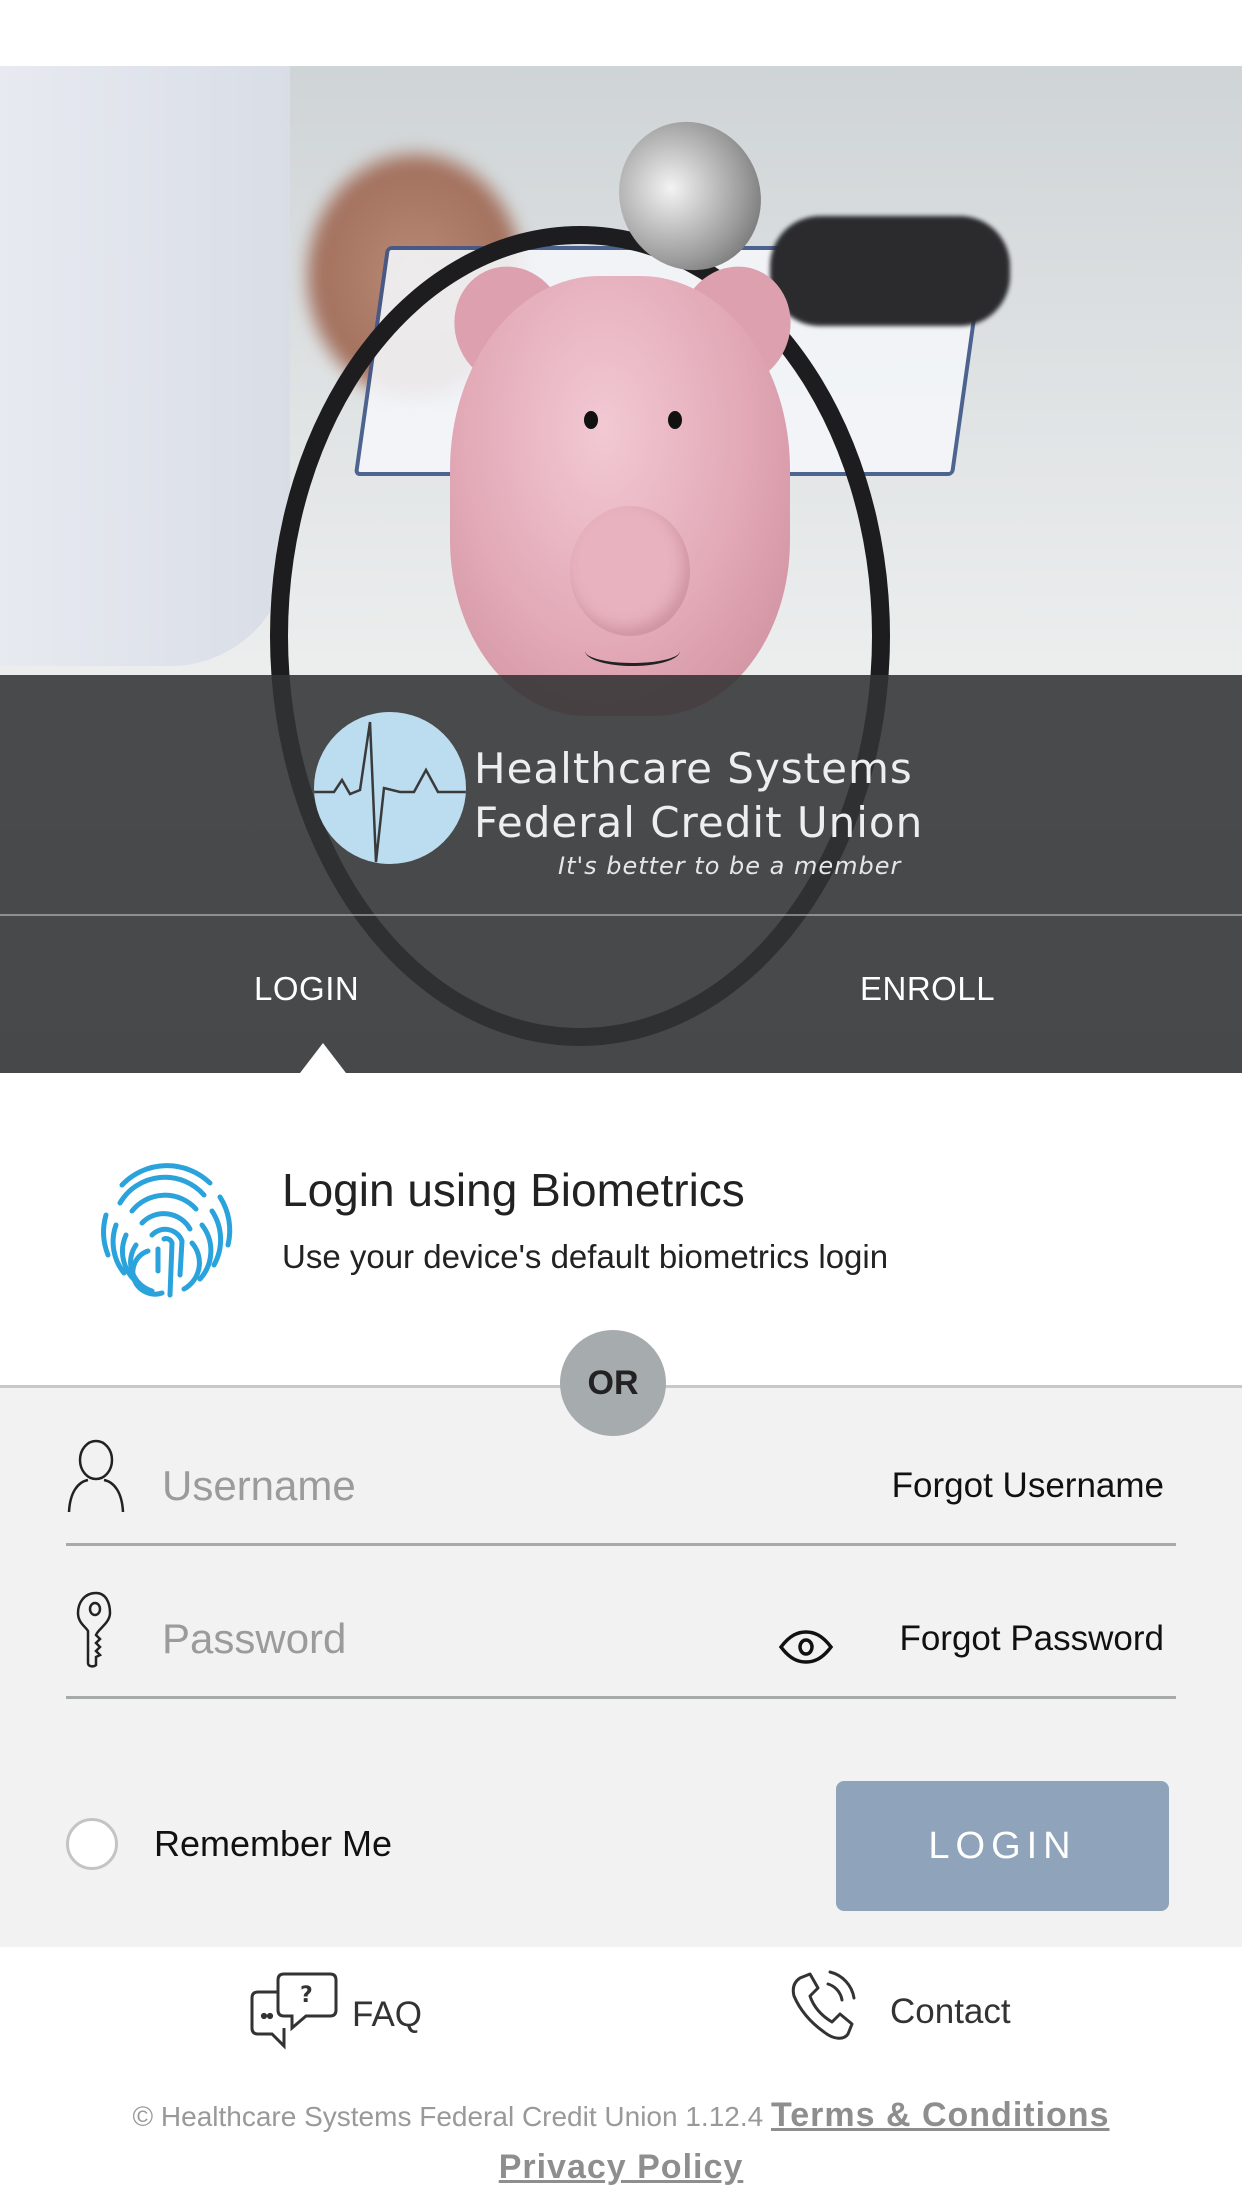 The width and height of the screenshot is (1242, 2208). What do you see at coordinates (1002, 1846) in the screenshot?
I see `login-button: LOGIN` at bounding box center [1002, 1846].